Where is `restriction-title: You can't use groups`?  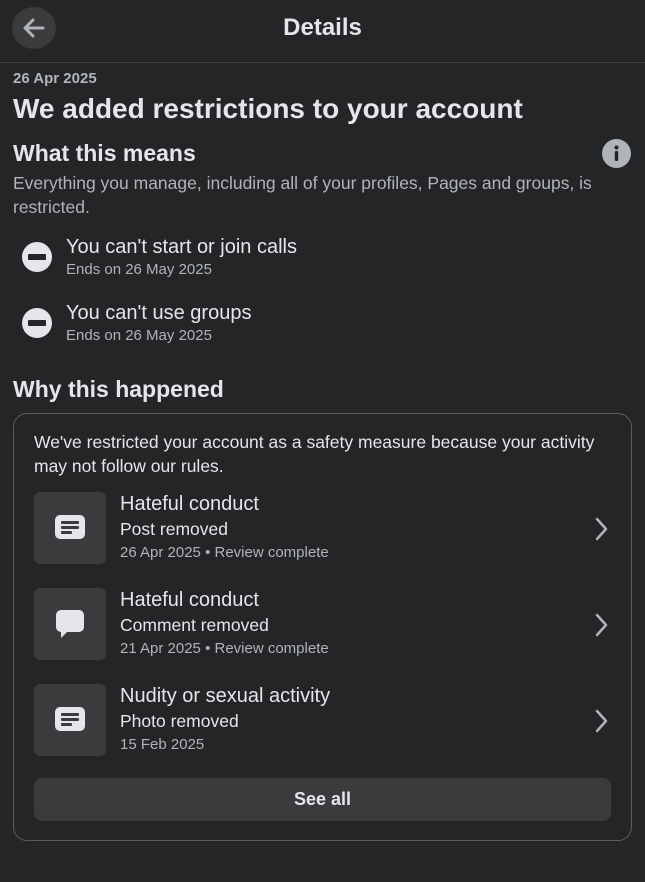
restriction-title: You can't use groups is located at coordinates (159, 313).